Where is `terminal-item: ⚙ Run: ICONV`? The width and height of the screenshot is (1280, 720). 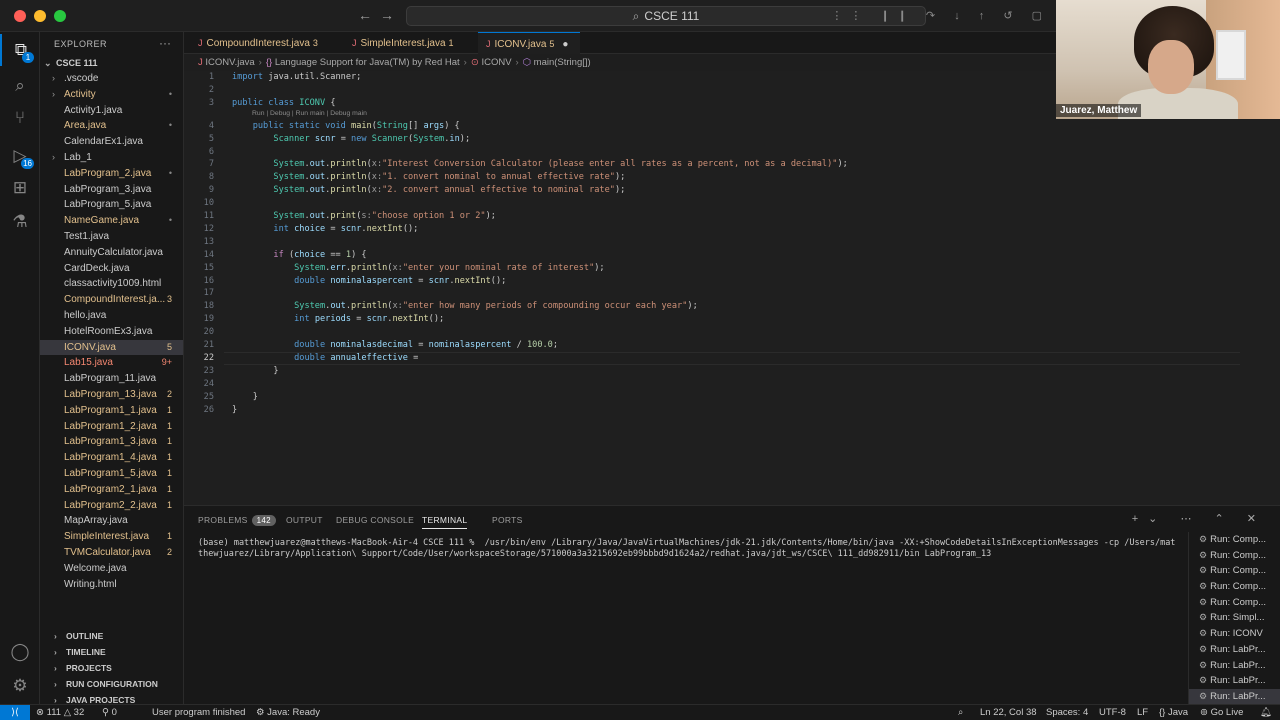 terminal-item: ⚙ Run: ICONV is located at coordinates (1234, 634).